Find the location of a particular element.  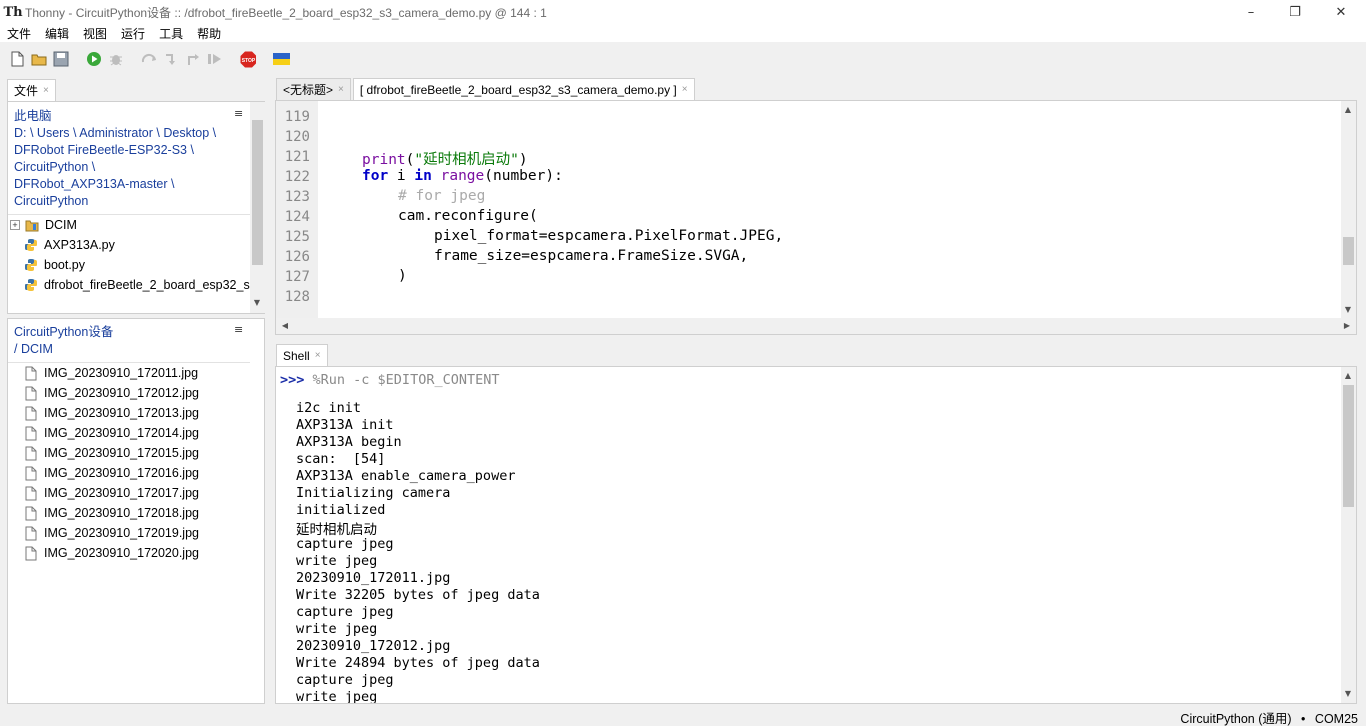

file-name: IMG_20230910_172014.jpg is located at coordinates (121, 433).